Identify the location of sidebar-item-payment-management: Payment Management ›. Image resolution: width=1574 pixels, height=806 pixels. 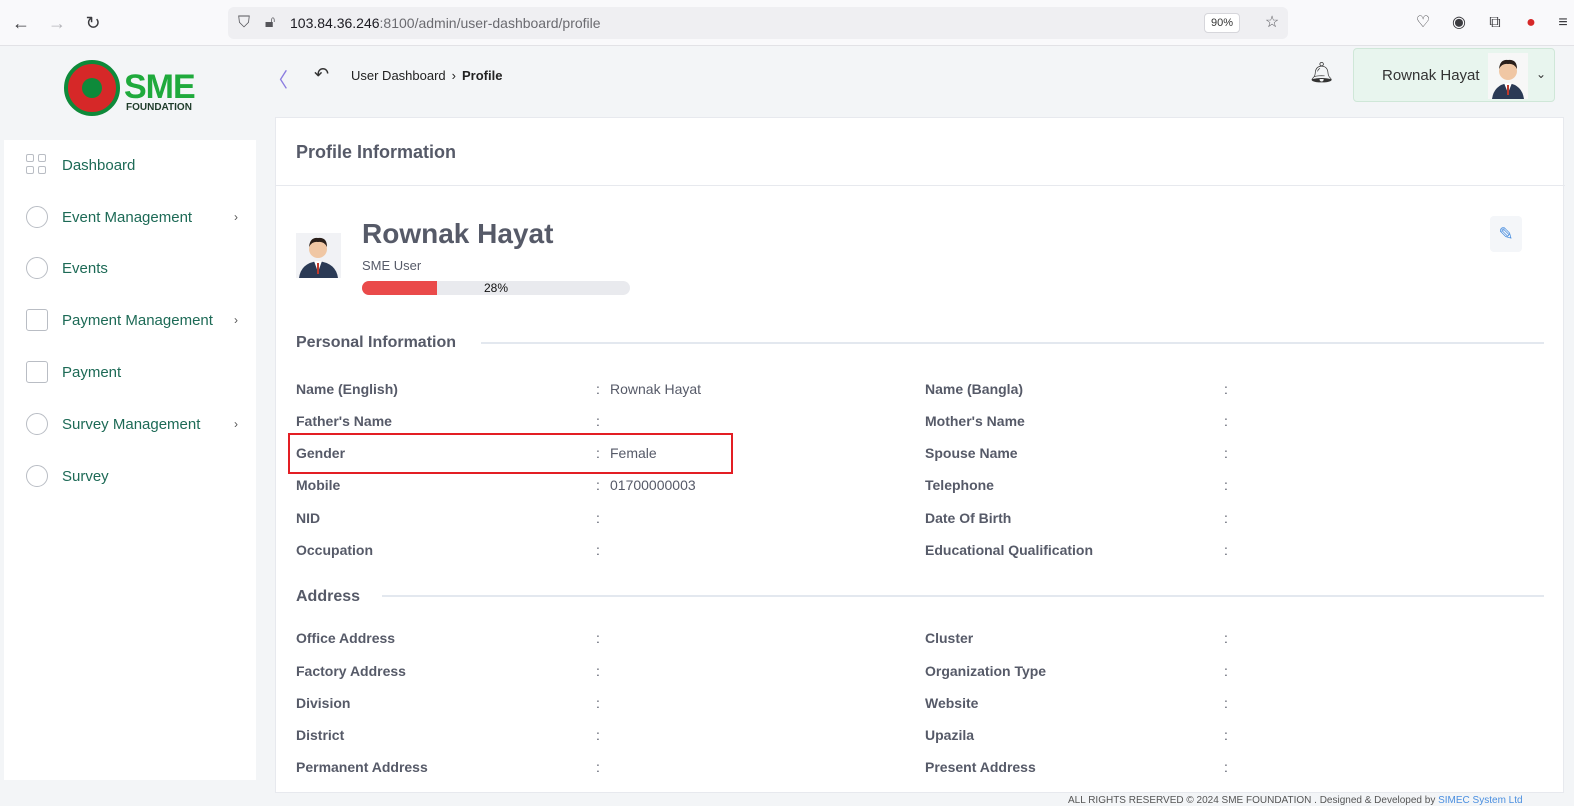
(130, 319).